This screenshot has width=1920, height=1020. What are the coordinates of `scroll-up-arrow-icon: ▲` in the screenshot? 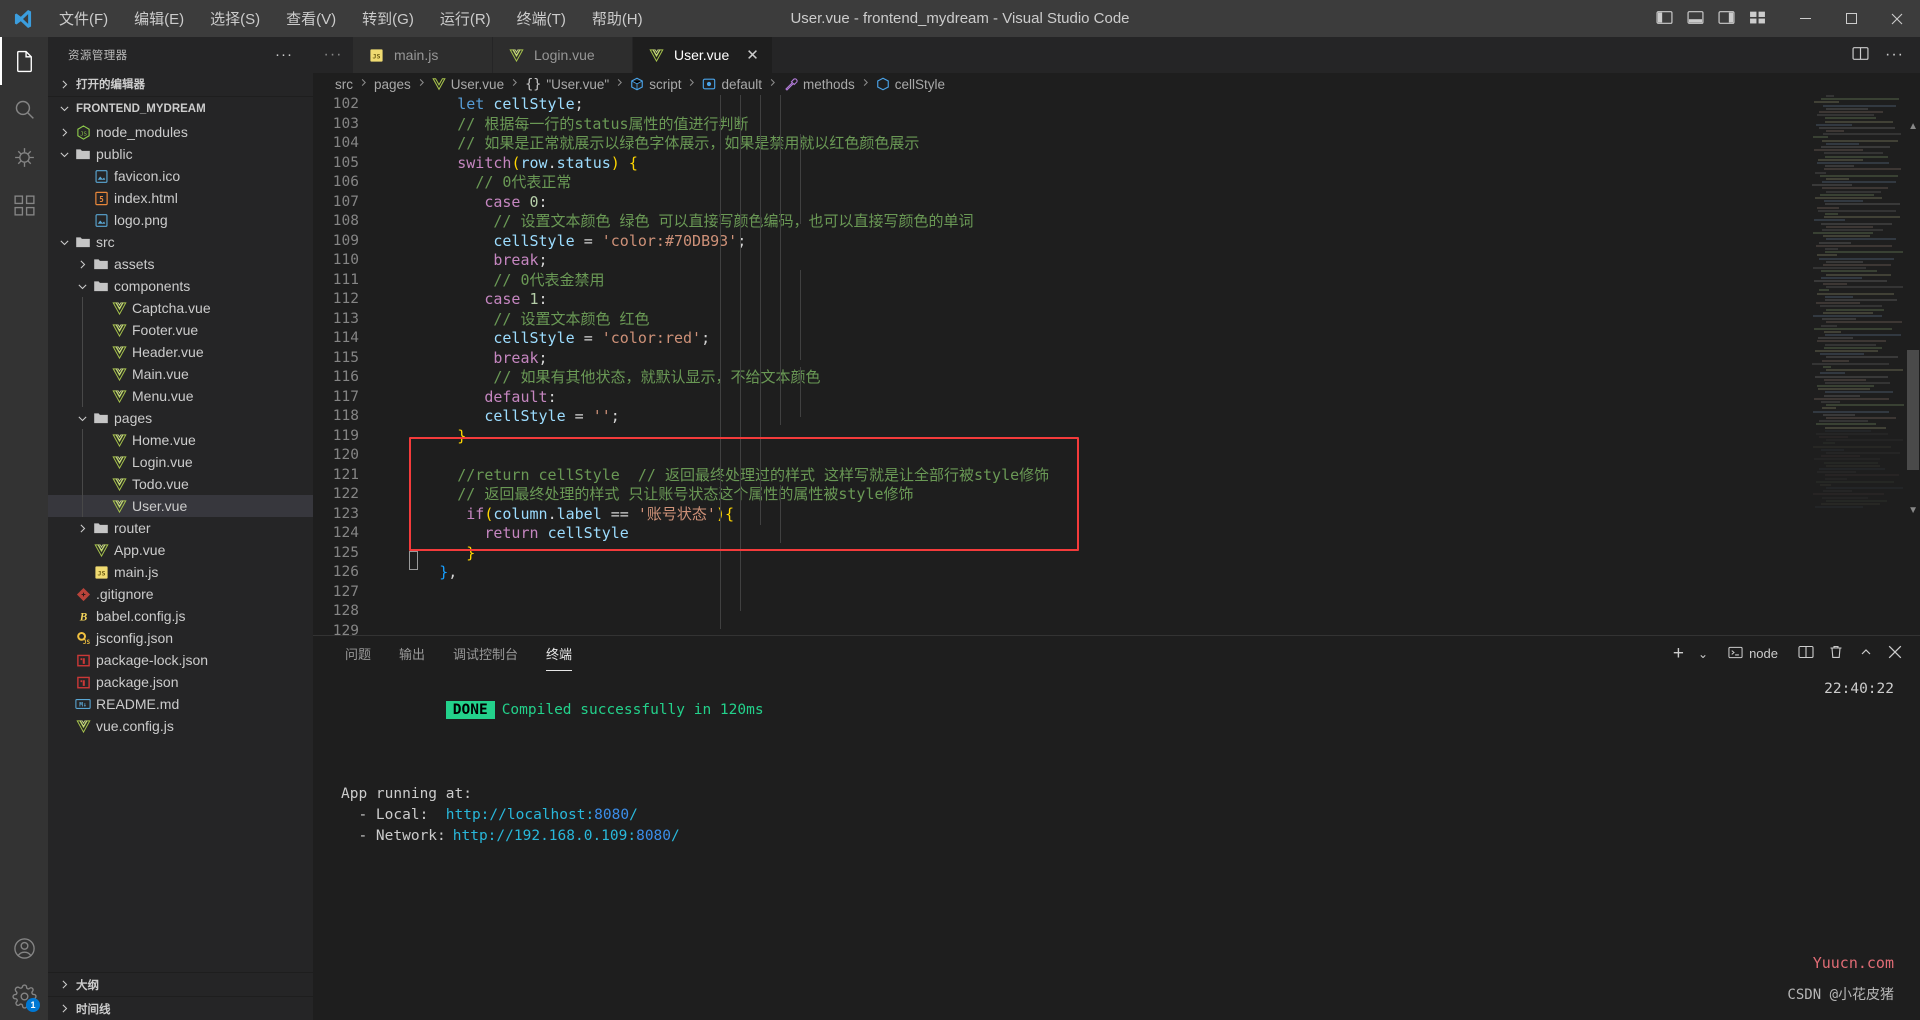 It's located at (1913, 126).